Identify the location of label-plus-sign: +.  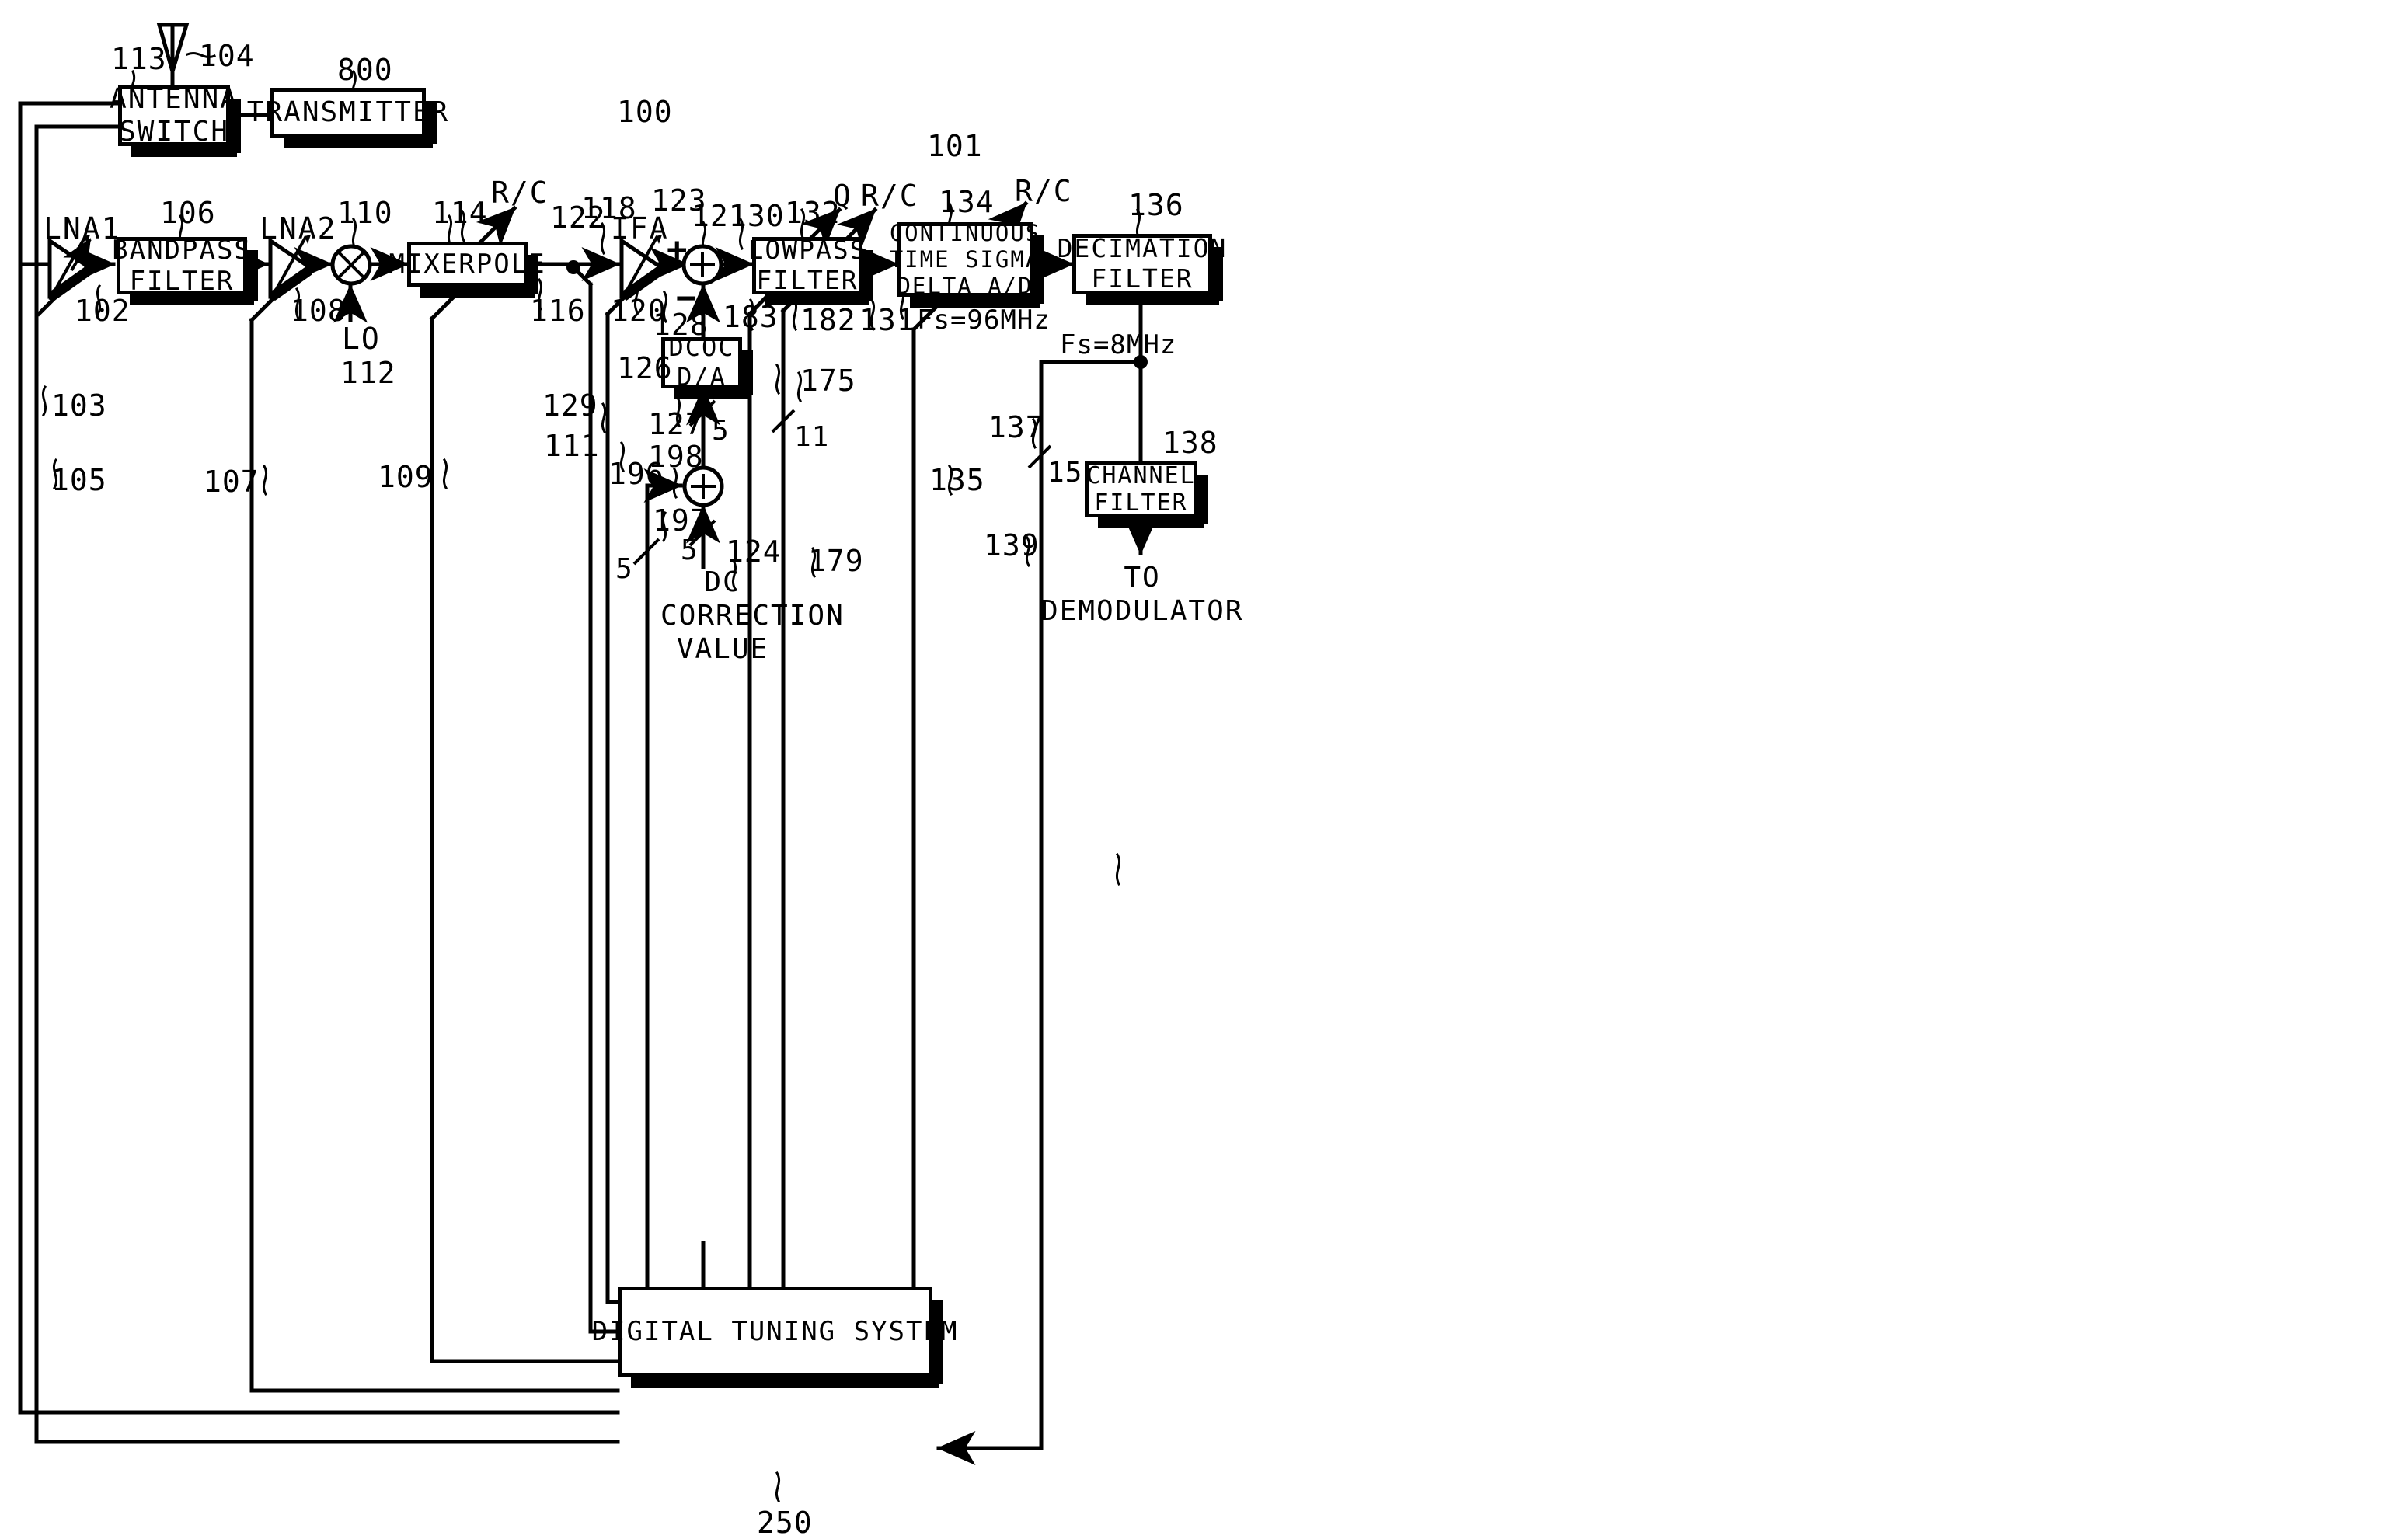
(677, 250).